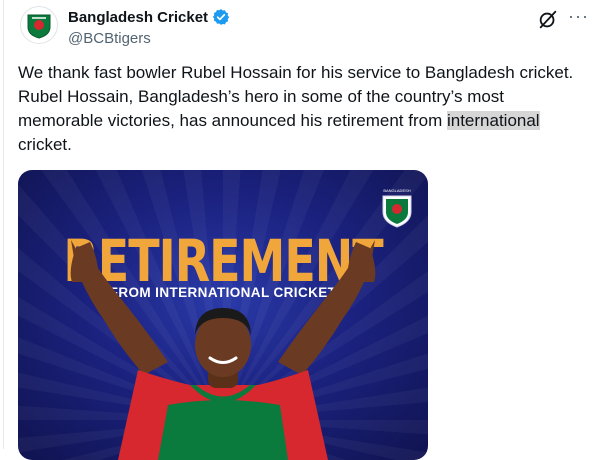  I want to click on display-name: Bangladesh Cricket, so click(138, 17).